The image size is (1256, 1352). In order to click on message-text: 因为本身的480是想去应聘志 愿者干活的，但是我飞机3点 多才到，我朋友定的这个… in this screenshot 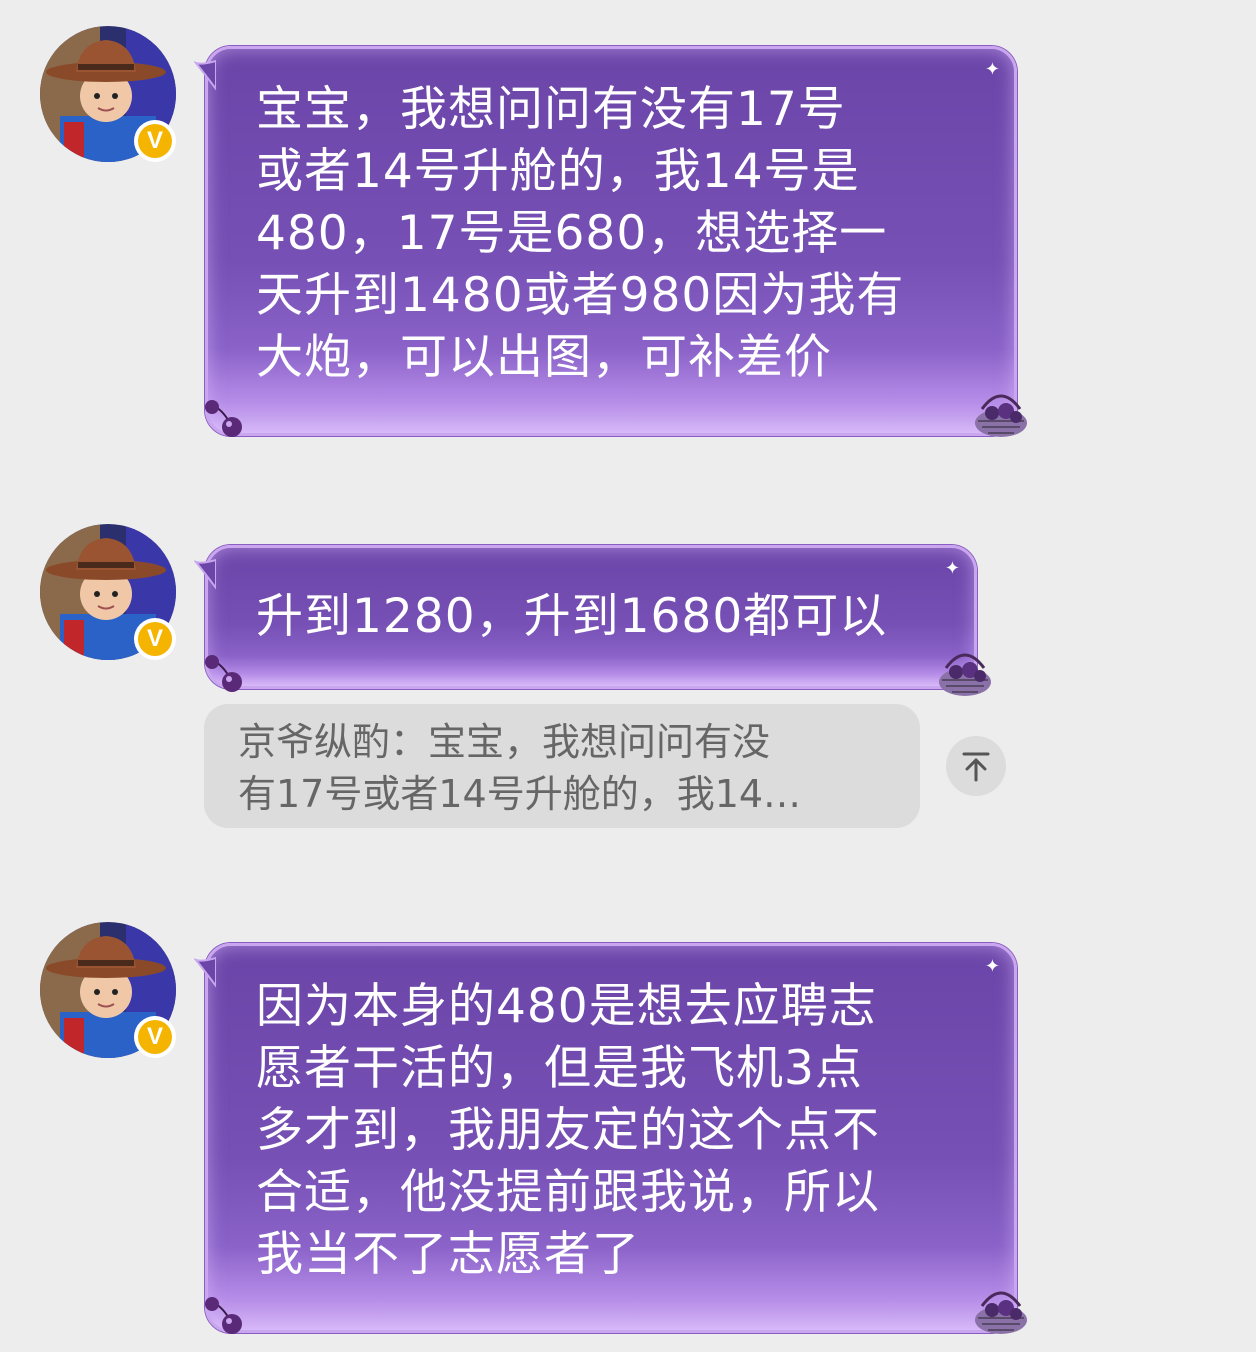, I will do `click(568, 1130)`.